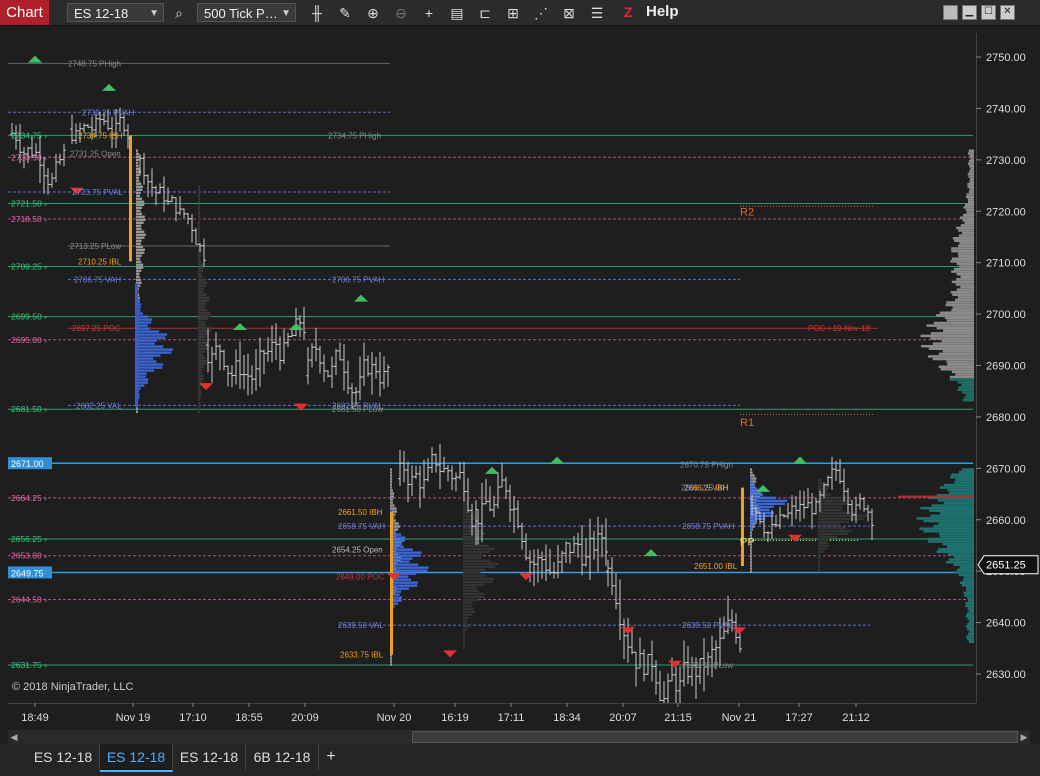 The width and height of the screenshot is (1040, 776). I want to click on window-gray-icon, so click(950, 12).